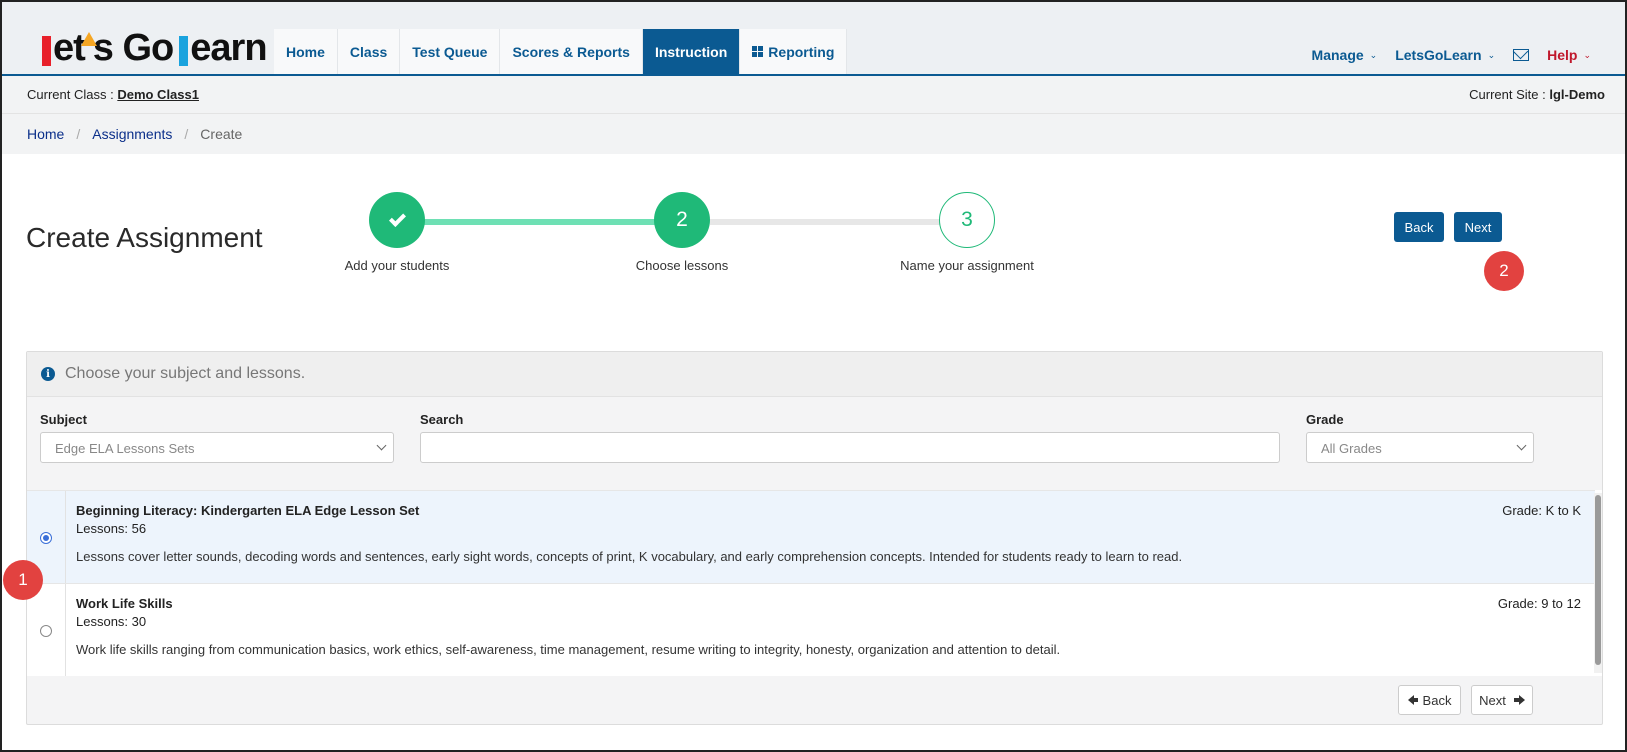  What do you see at coordinates (1419, 227) in the screenshot?
I see `back-button: Back` at bounding box center [1419, 227].